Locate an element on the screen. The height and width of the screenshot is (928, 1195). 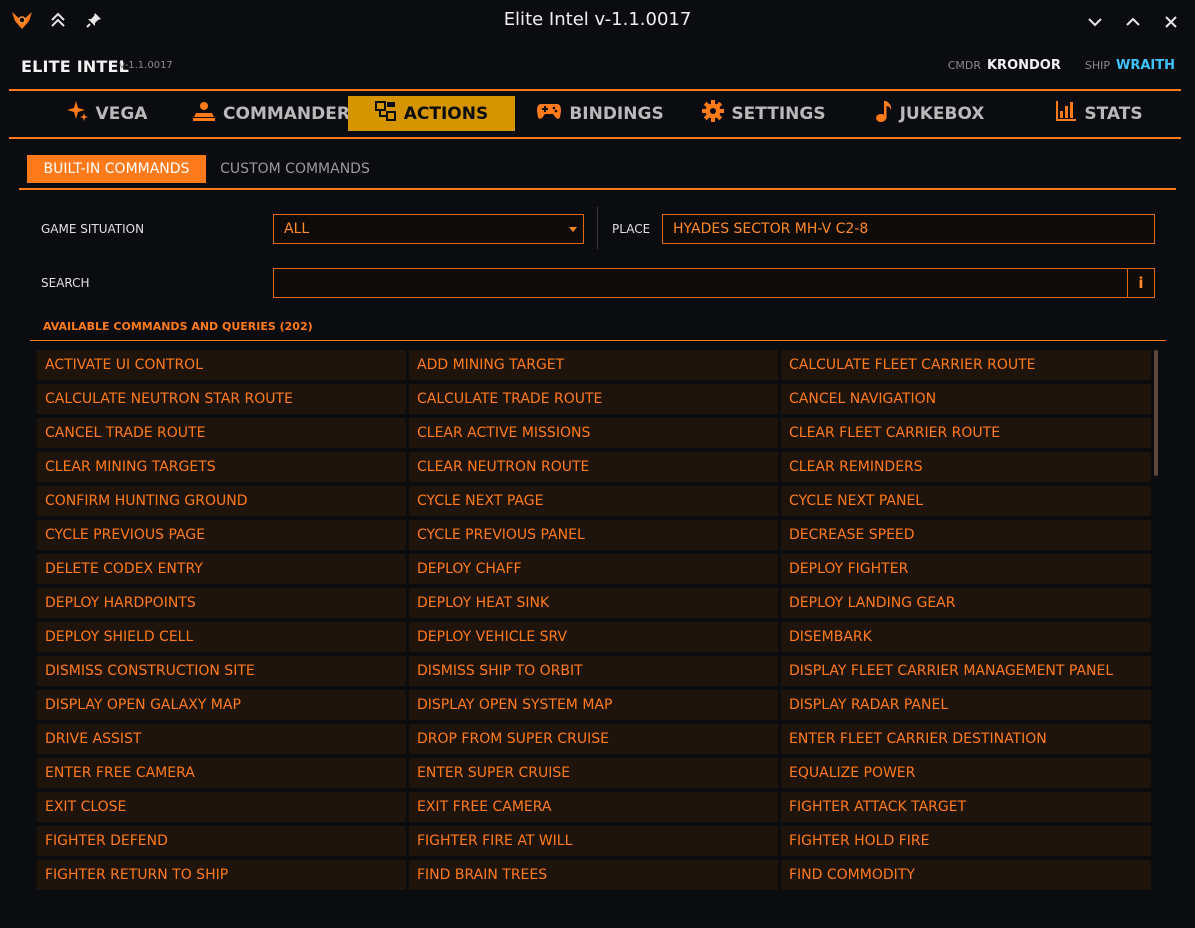
commands-list-title: AVAILABLE COMMANDS AND QUERIES (202) is located at coordinates (178, 326).